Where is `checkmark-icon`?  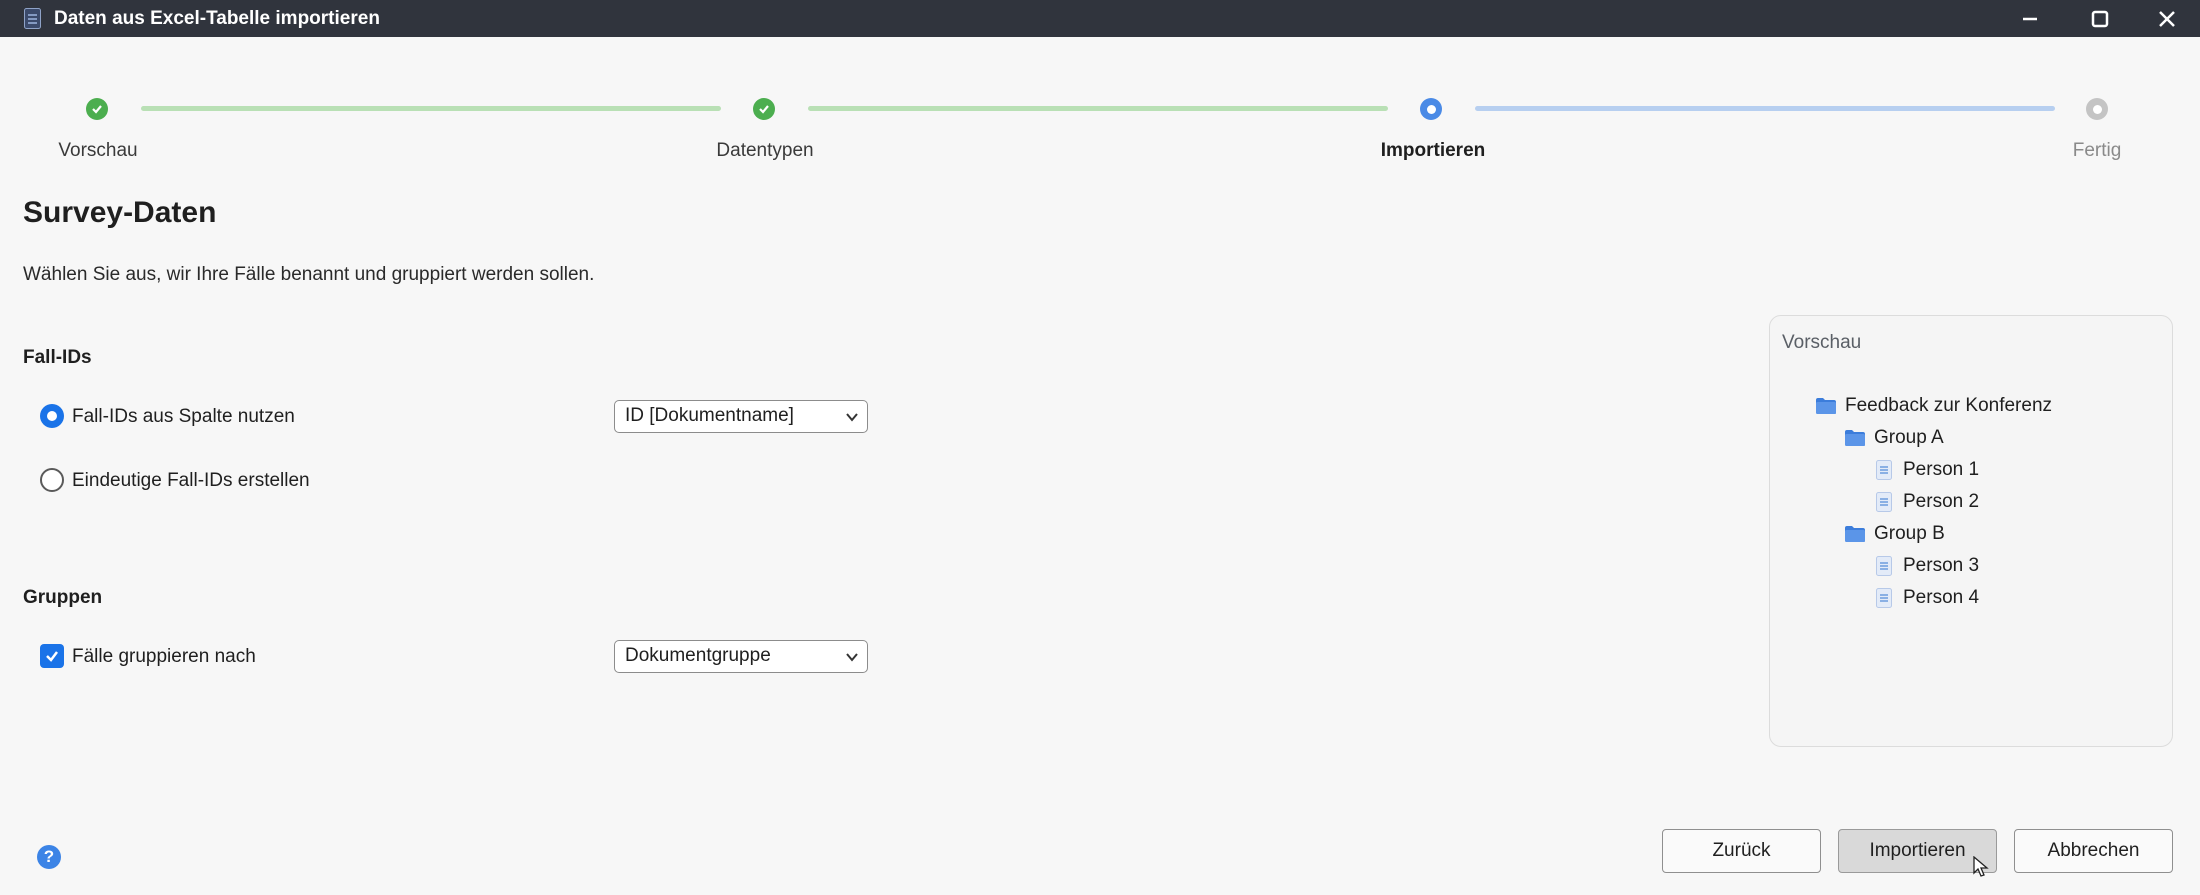
checkmark-icon is located at coordinates (52, 656).